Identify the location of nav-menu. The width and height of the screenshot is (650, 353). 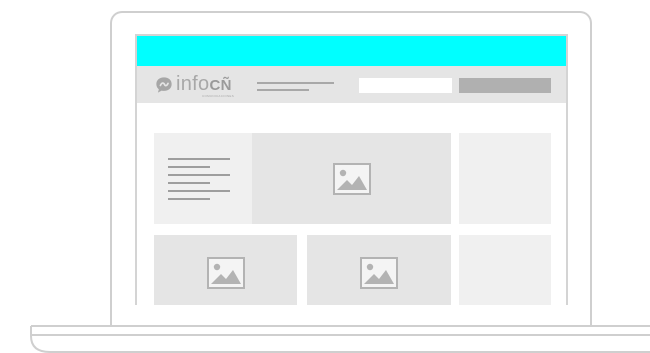
(295, 86).